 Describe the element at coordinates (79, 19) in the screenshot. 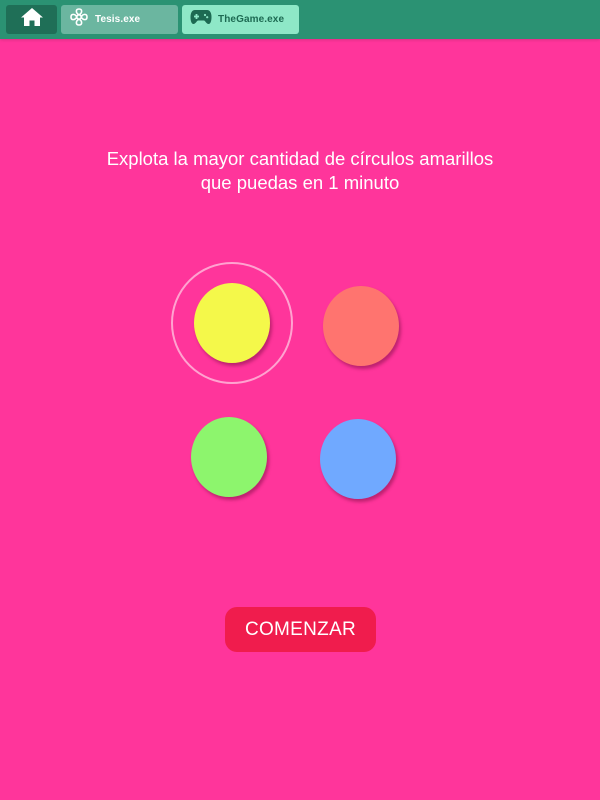

I see `tesis-app-icon` at that location.